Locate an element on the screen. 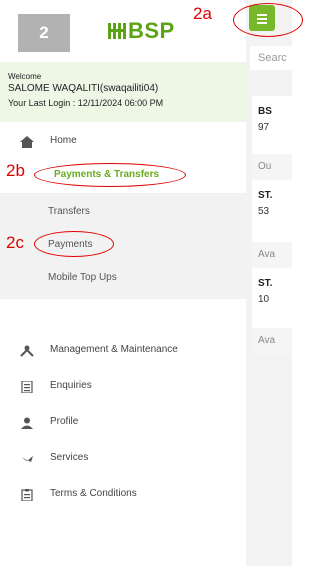 The image size is (320, 566). menu-item-profile: Profile is located at coordinates (123, 423).